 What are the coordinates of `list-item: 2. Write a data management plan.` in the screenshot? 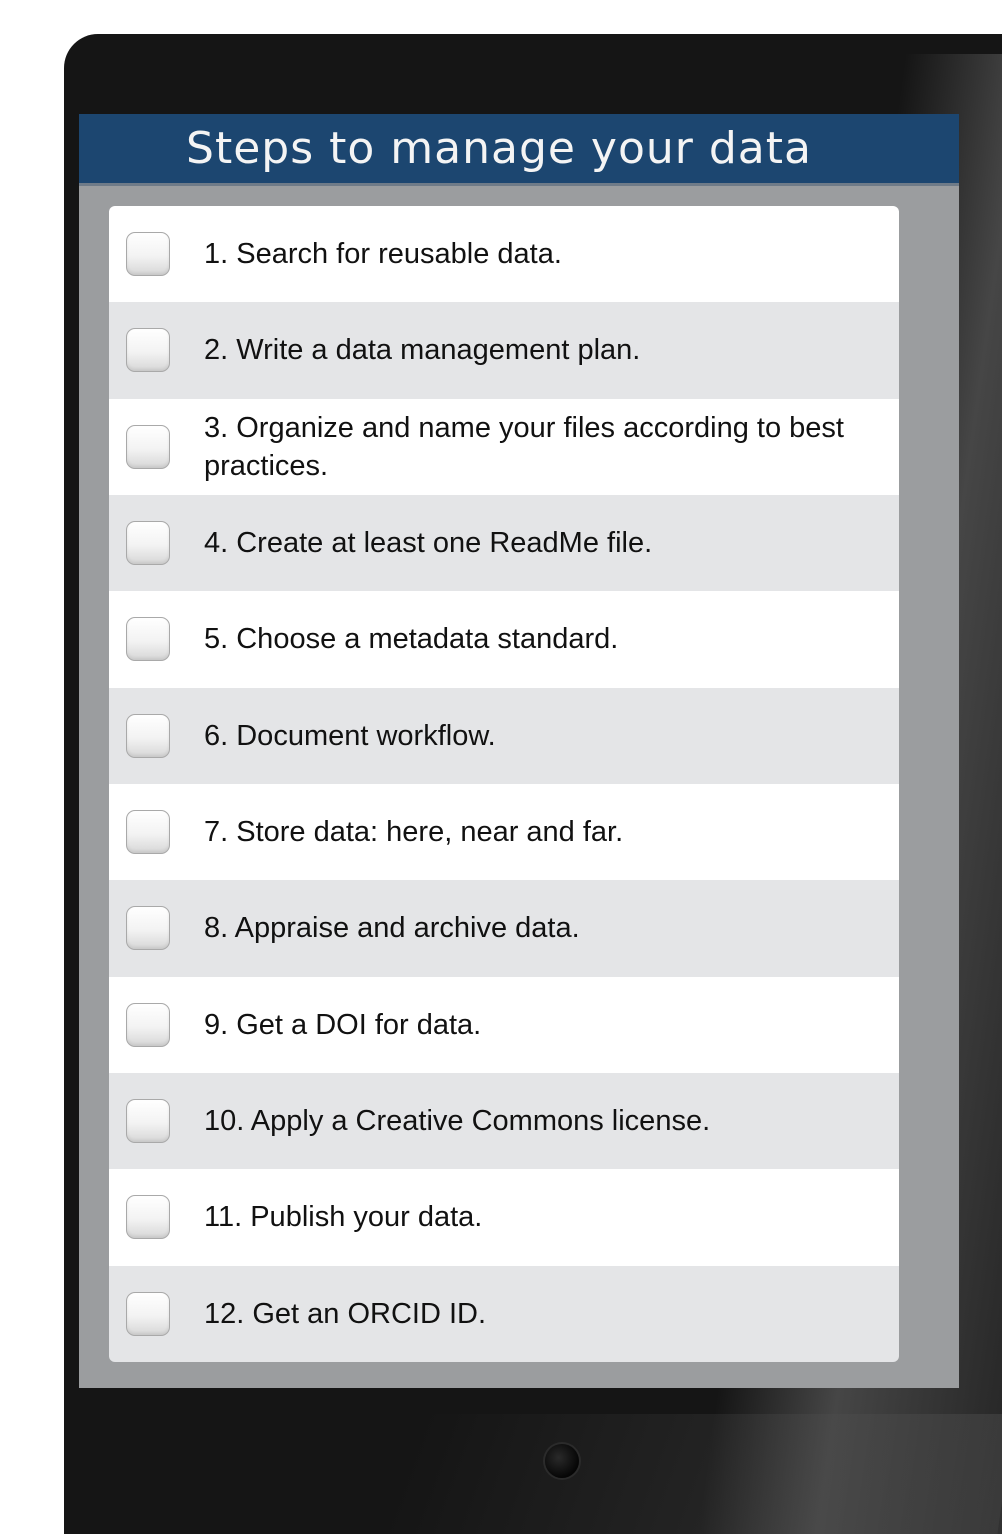 It's located at (504, 350).